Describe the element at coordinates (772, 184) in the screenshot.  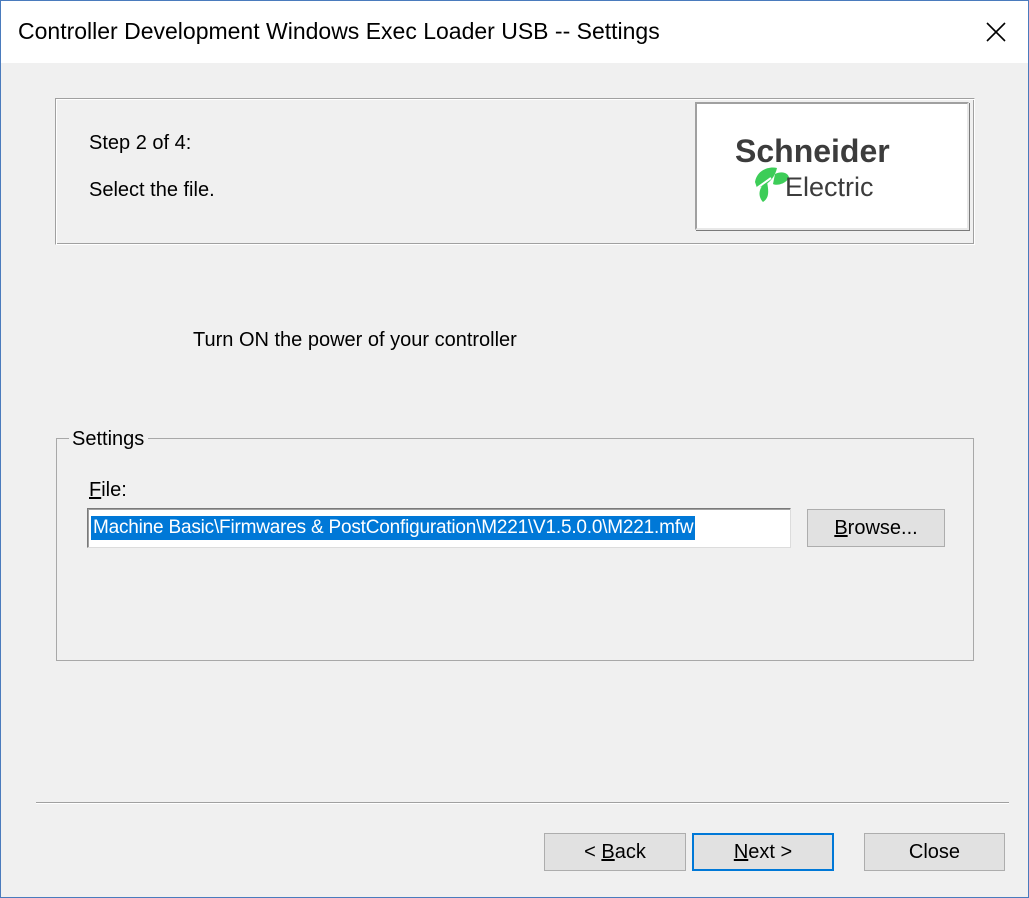
I see `leaf-icon` at that location.